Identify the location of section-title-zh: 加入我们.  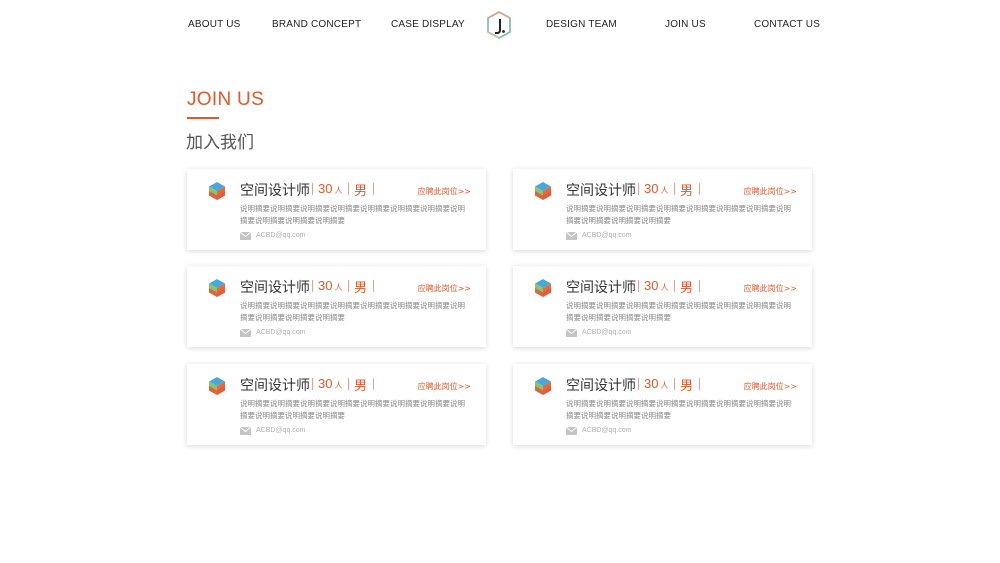
(220, 142).